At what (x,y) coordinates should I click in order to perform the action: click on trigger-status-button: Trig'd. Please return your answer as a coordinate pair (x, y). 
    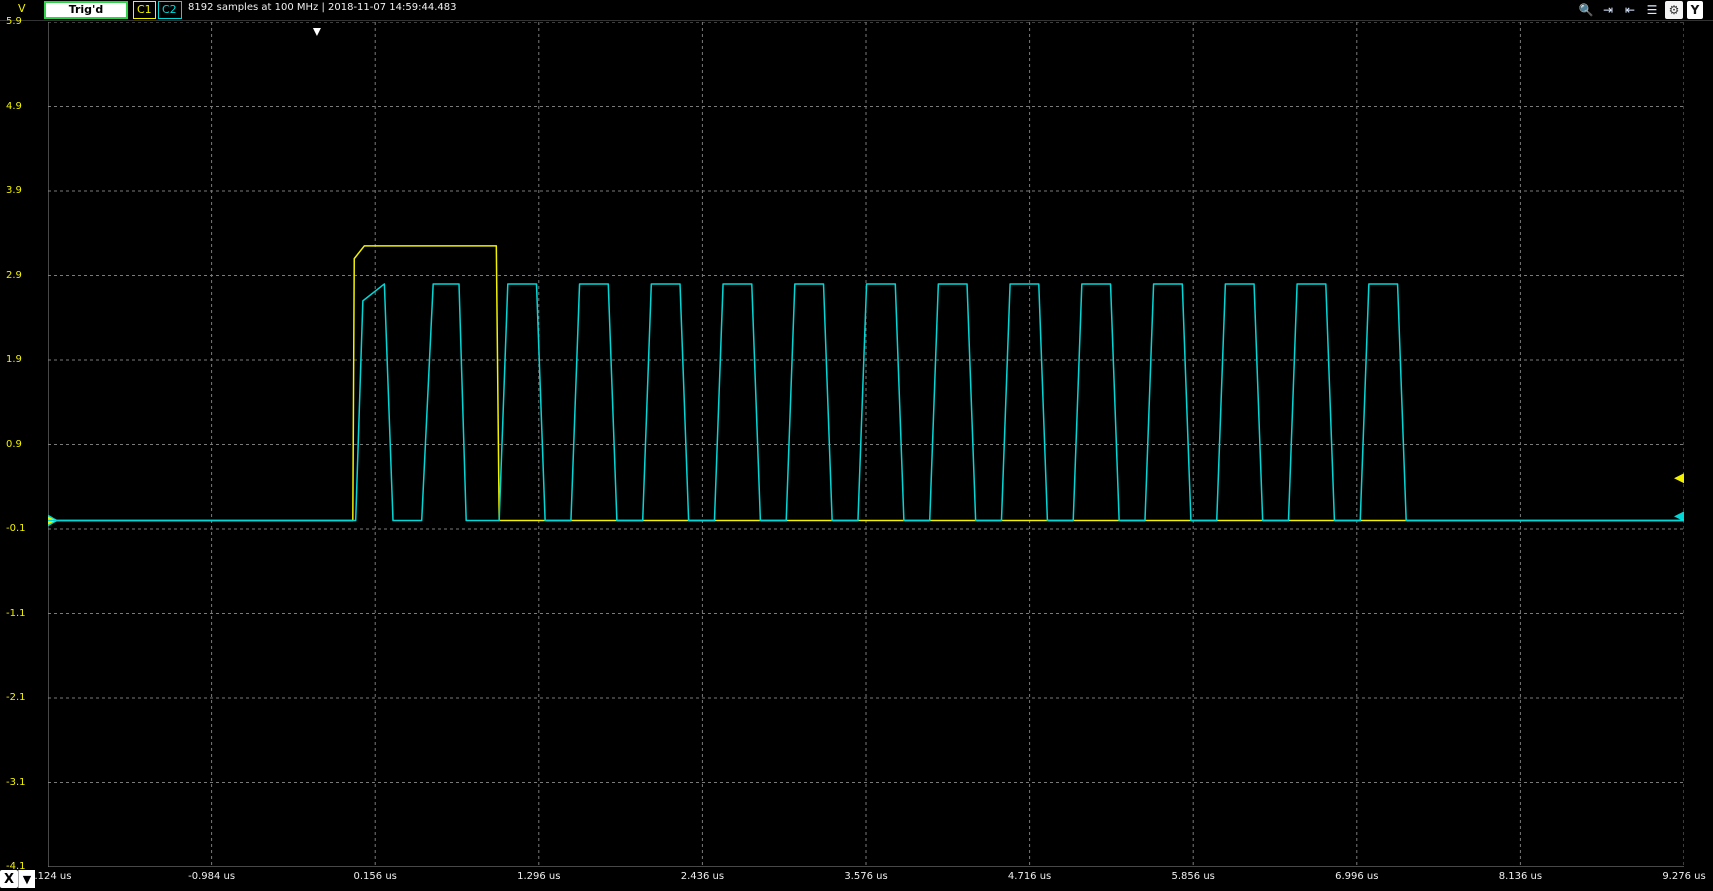
    Looking at the image, I should click on (86, 10).